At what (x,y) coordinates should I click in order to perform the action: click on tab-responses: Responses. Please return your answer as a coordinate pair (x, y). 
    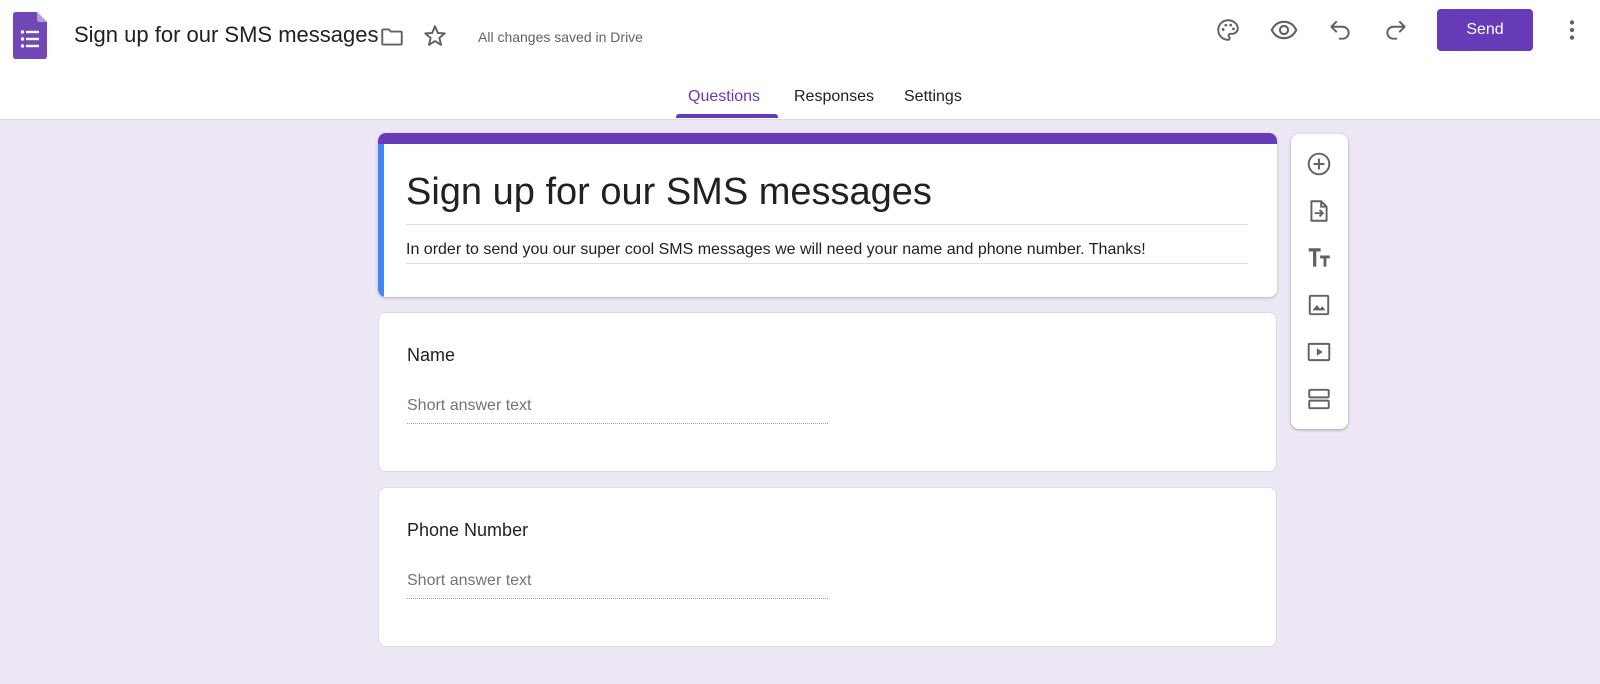
    Looking at the image, I should click on (834, 97).